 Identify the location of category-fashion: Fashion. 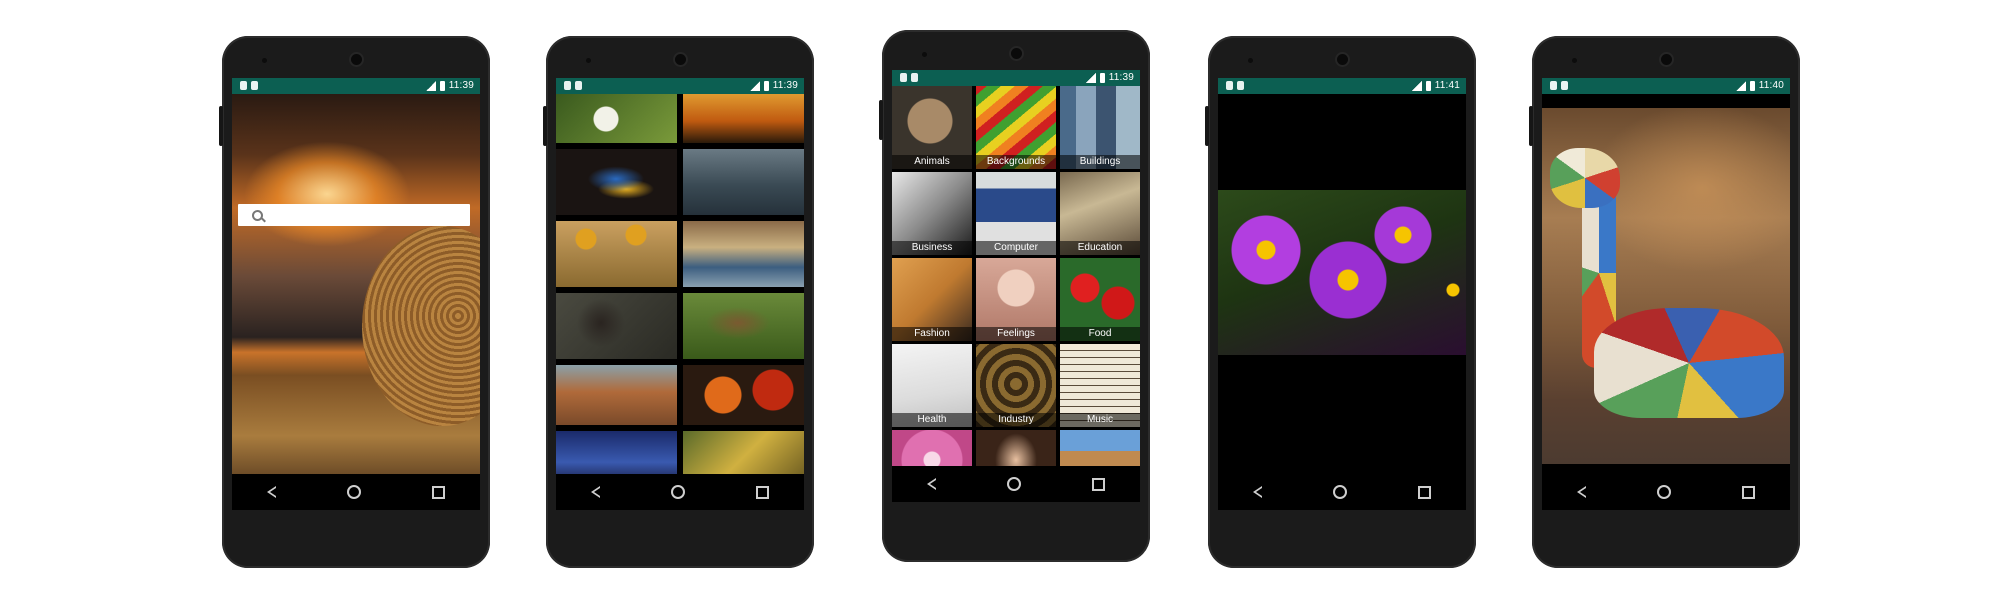
(932, 299).